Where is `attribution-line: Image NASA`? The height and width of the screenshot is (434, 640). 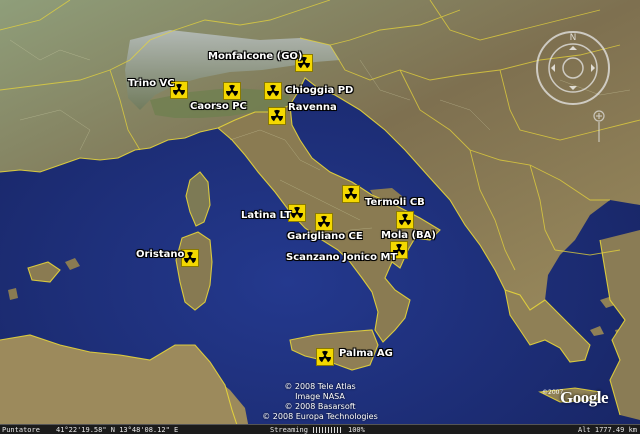
attribution-line: Image NASA is located at coordinates (320, 396).